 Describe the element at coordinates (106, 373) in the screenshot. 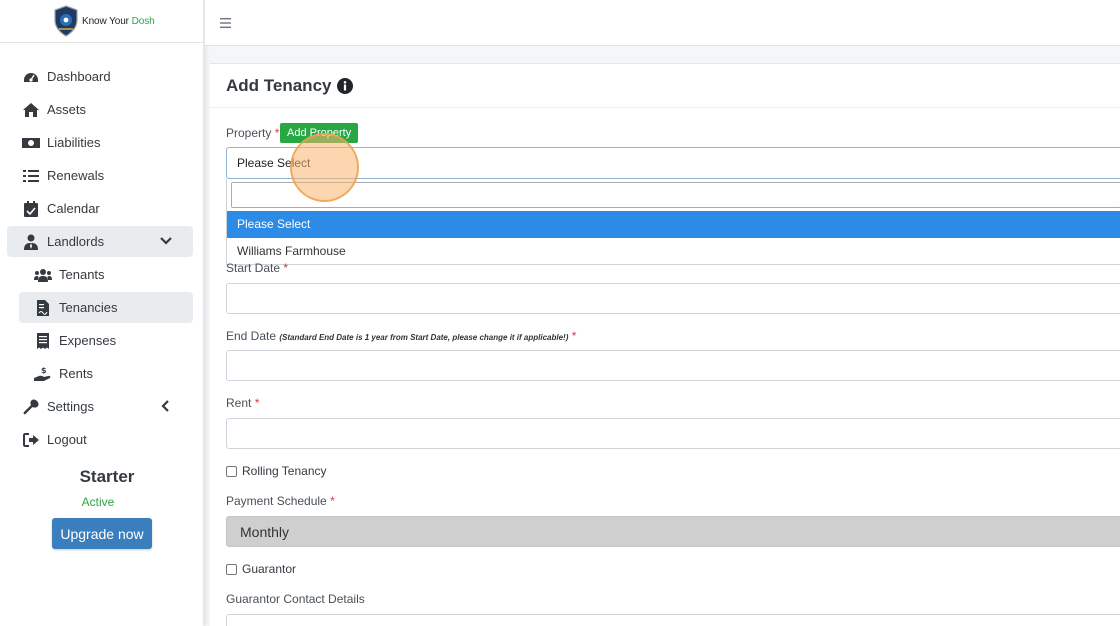

I see `sidebar-item-rents: $ Rents` at that location.